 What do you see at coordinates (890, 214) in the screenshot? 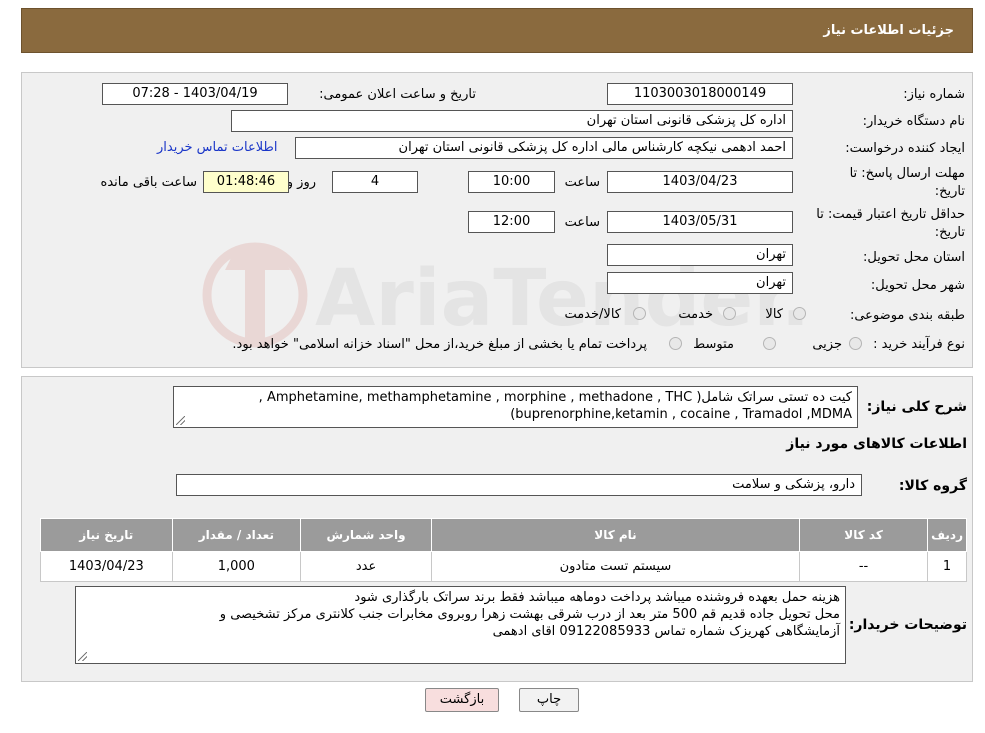
I see `price-validity-label-1: حداقل تاریخ اعتبار قیمت: تا` at bounding box center [890, 214].